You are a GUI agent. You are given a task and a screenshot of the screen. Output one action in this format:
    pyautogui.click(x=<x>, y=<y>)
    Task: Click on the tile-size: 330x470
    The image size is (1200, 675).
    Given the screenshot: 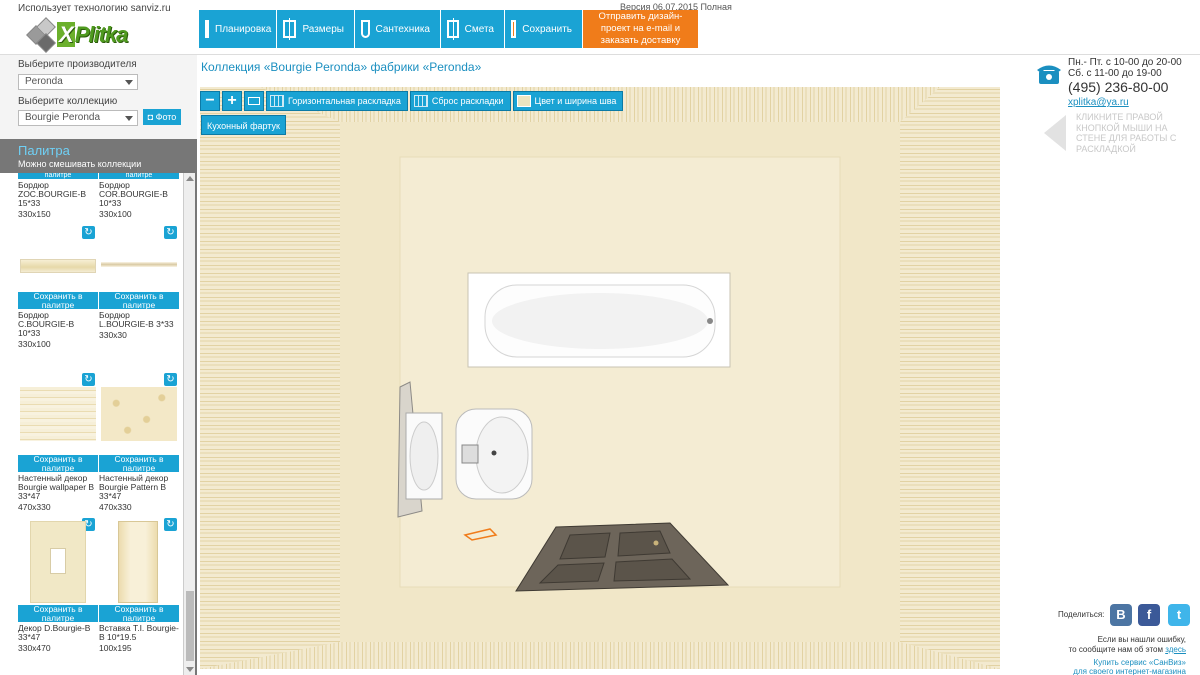 What is the action you would take?
    pyautogui.click(x=34, y=648)
    